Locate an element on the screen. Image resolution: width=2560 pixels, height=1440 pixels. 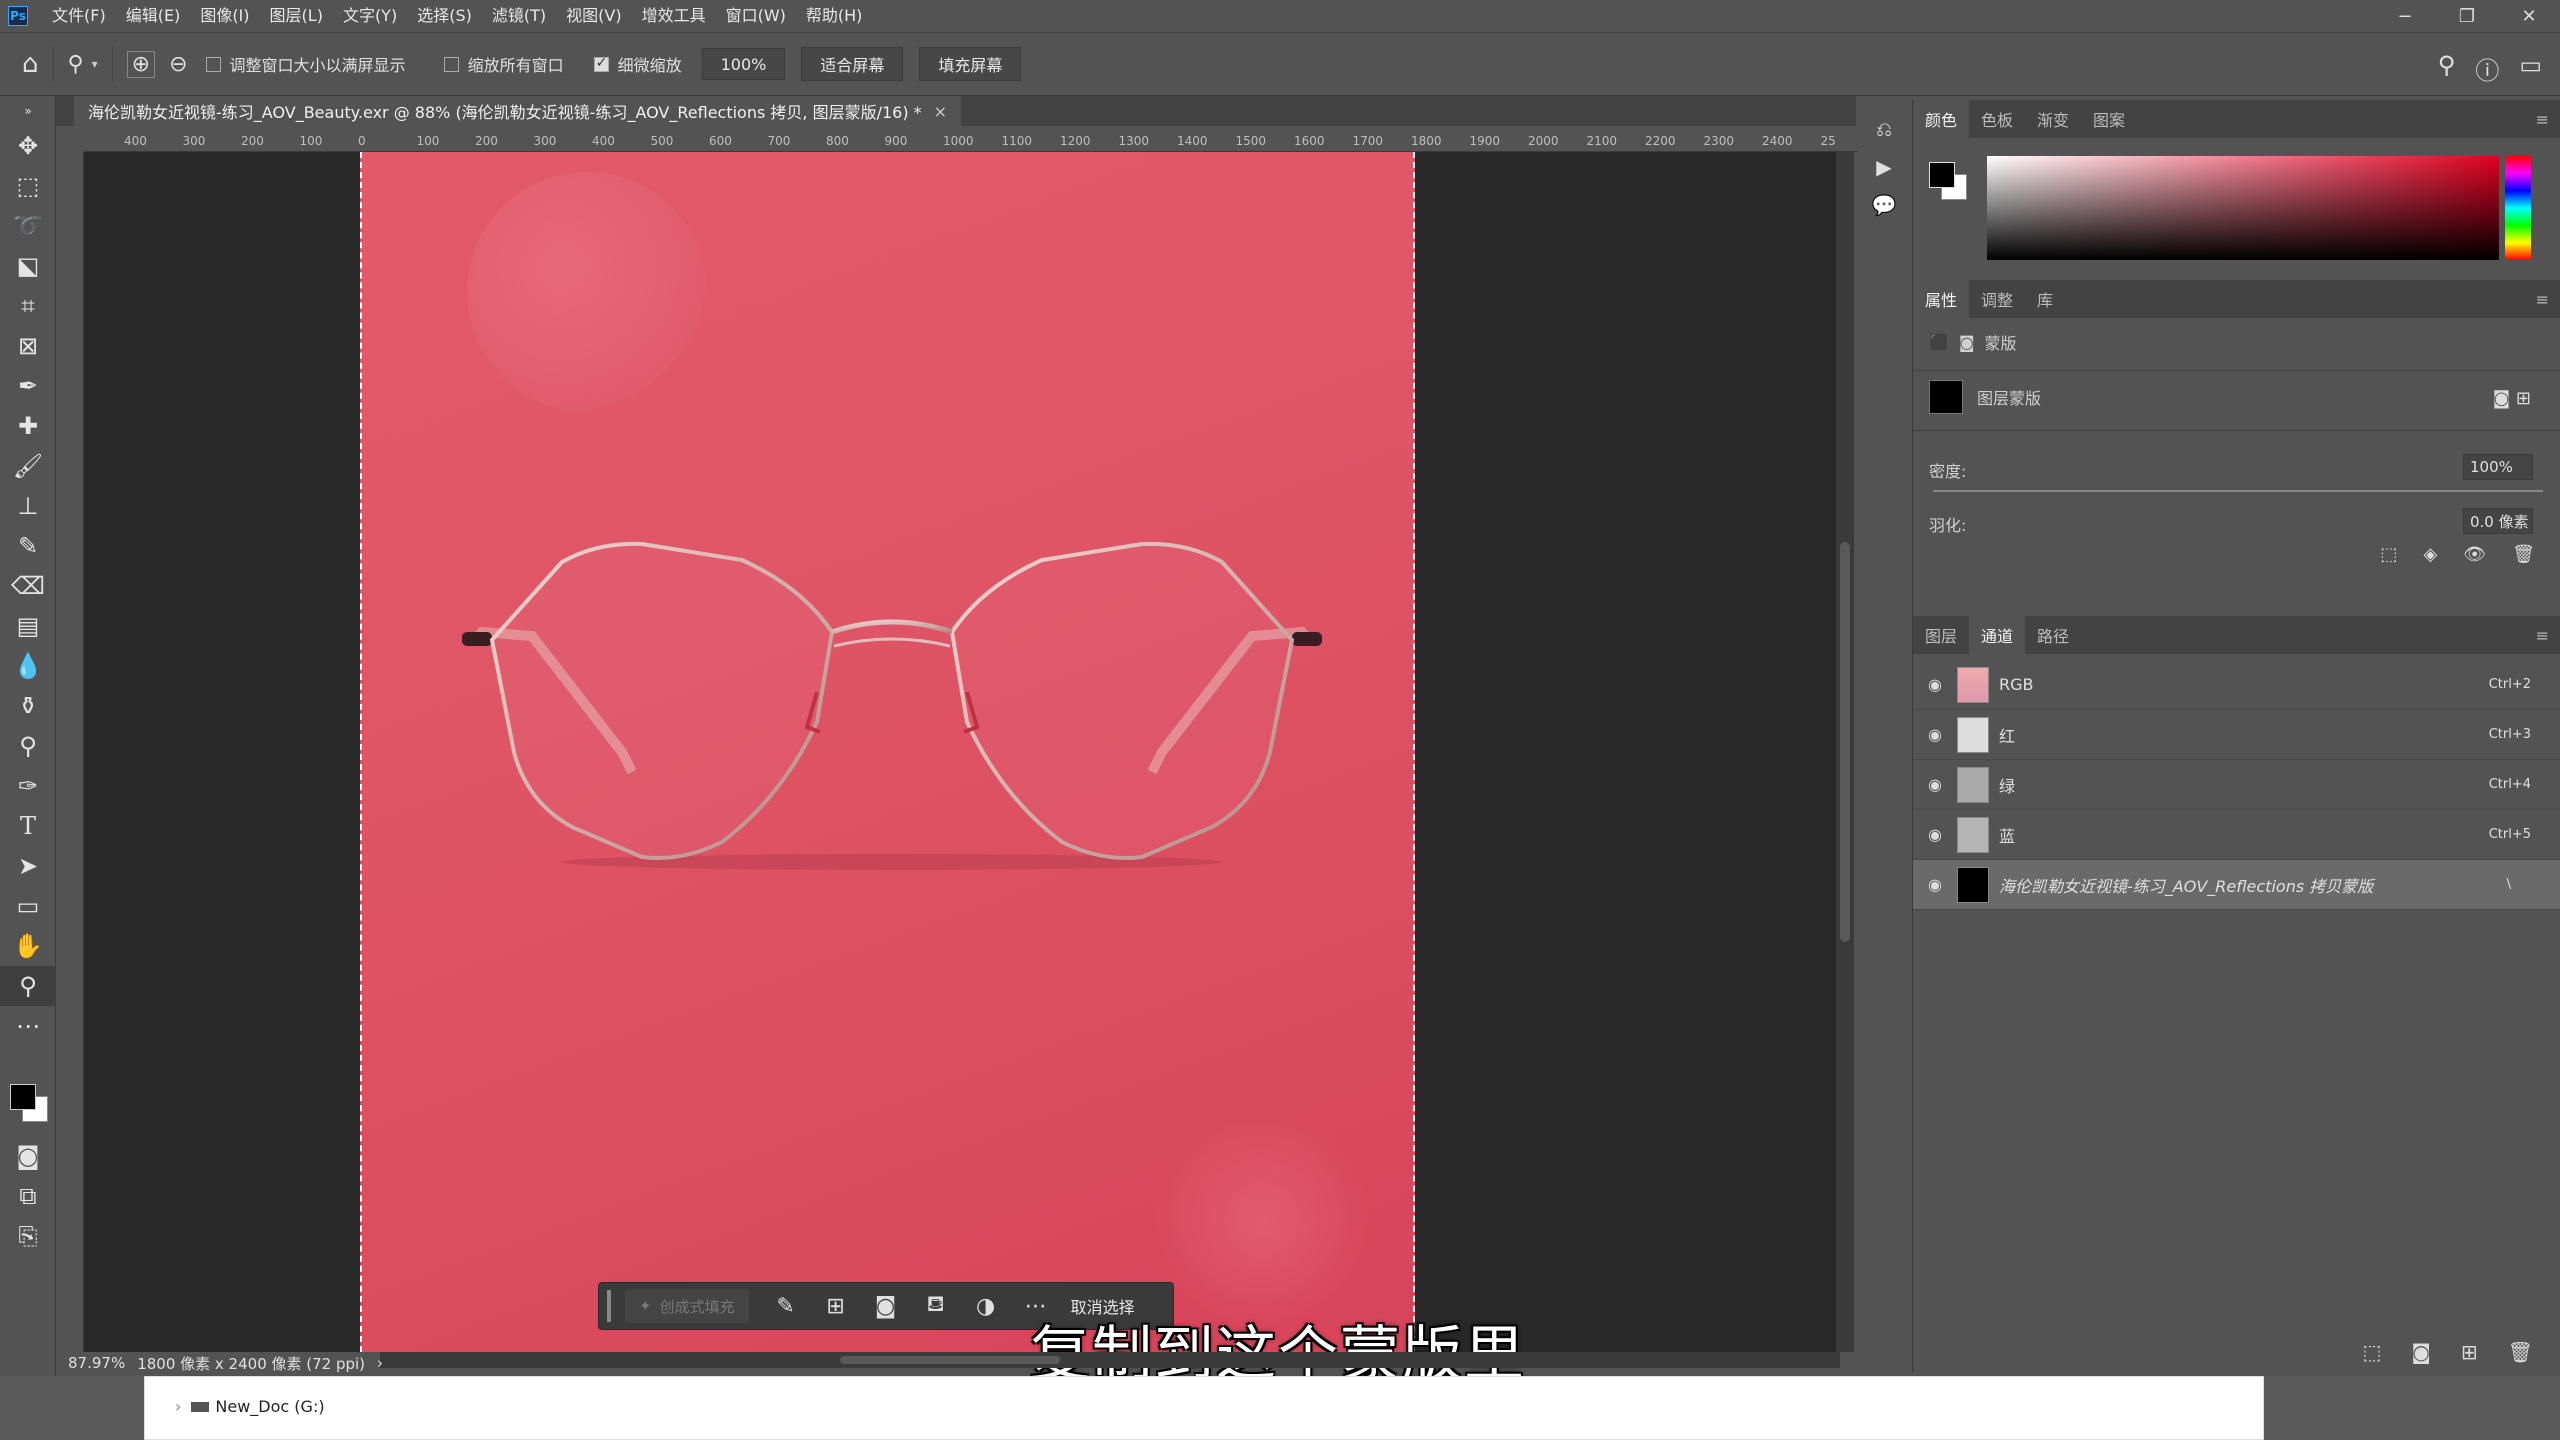
move-tool-icon: ✥ is located at coordinates (28, 146).